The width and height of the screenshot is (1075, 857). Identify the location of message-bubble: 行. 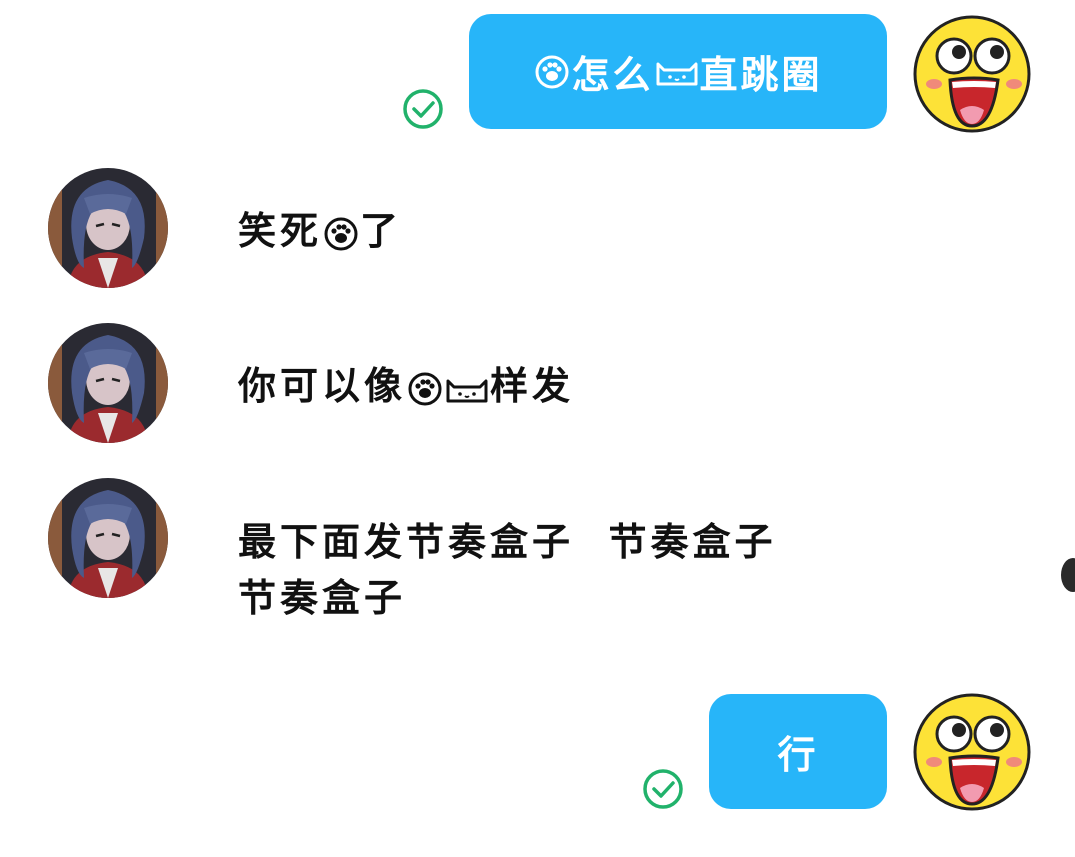
(798, 751).